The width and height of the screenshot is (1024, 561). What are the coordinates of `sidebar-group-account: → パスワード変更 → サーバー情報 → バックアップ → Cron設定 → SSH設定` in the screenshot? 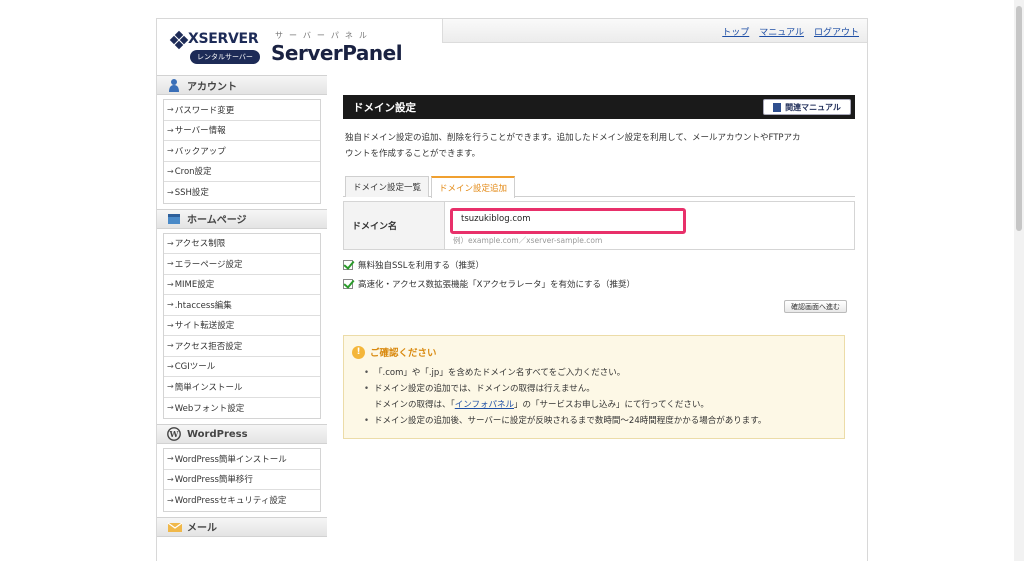 It's located at (242, 151).